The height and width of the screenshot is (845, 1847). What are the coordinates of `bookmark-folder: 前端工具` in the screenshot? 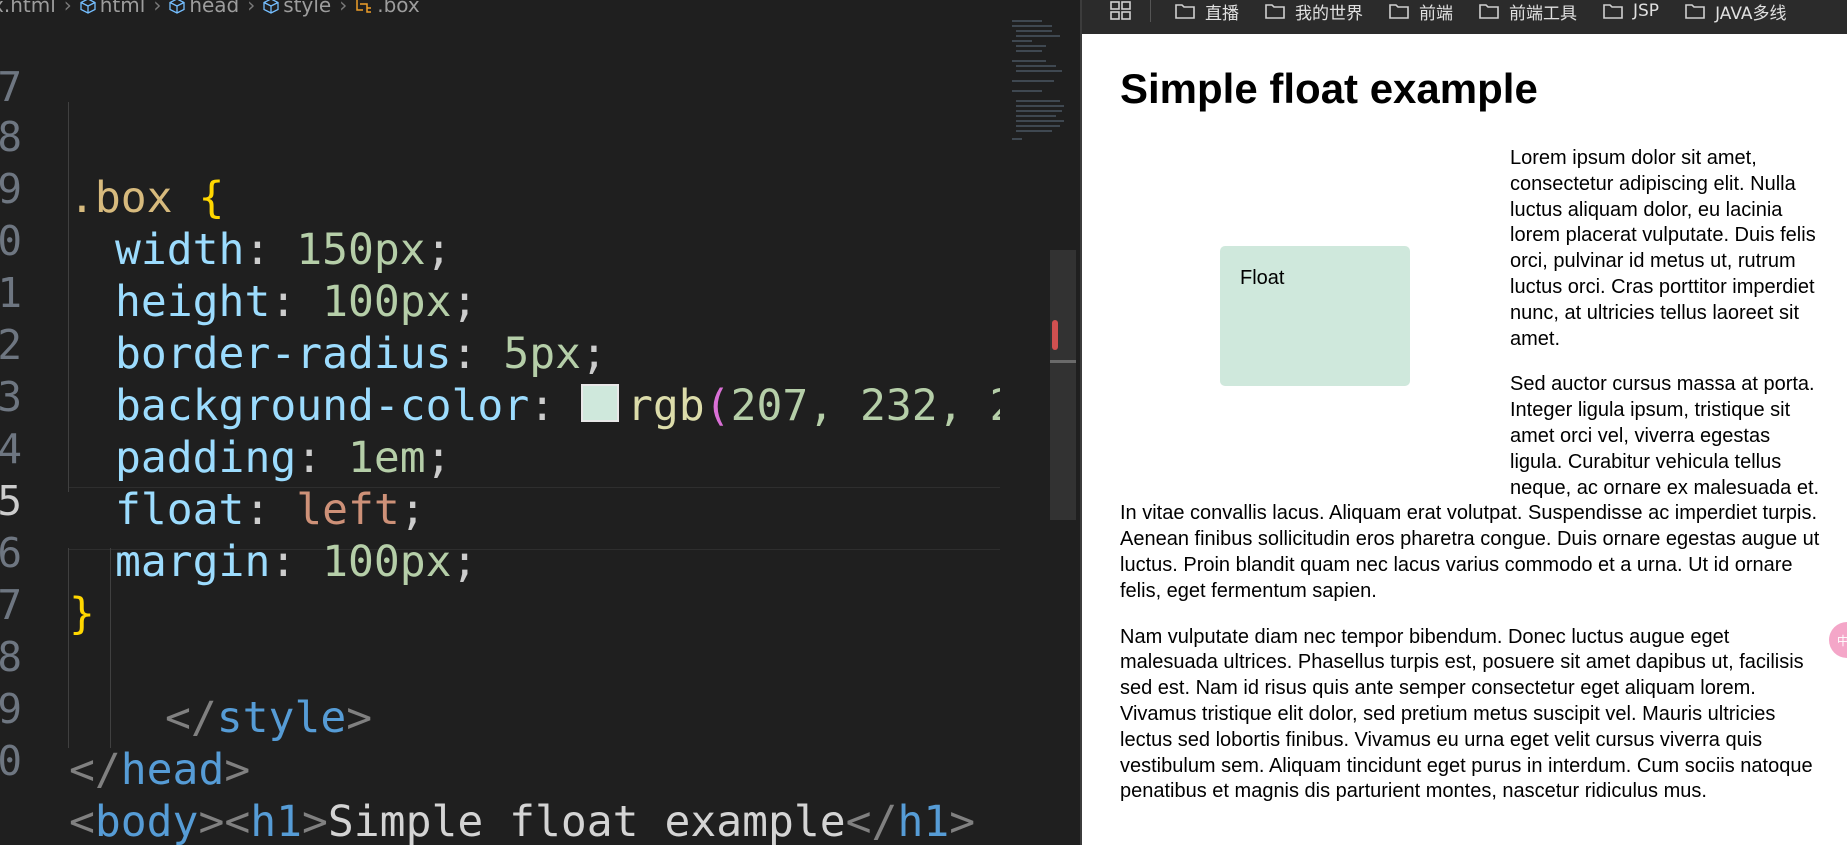 It's located at (1528, 12).